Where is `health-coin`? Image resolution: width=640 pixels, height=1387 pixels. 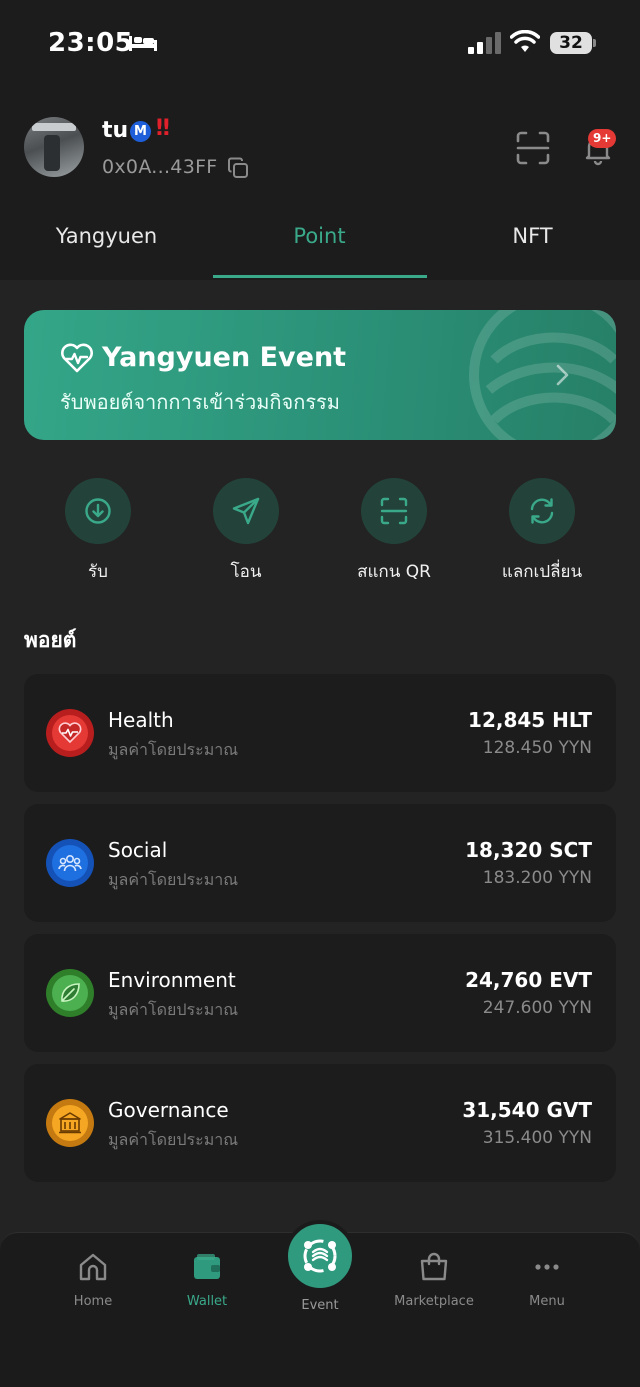
health-coin is located at coordinates (70, 733).